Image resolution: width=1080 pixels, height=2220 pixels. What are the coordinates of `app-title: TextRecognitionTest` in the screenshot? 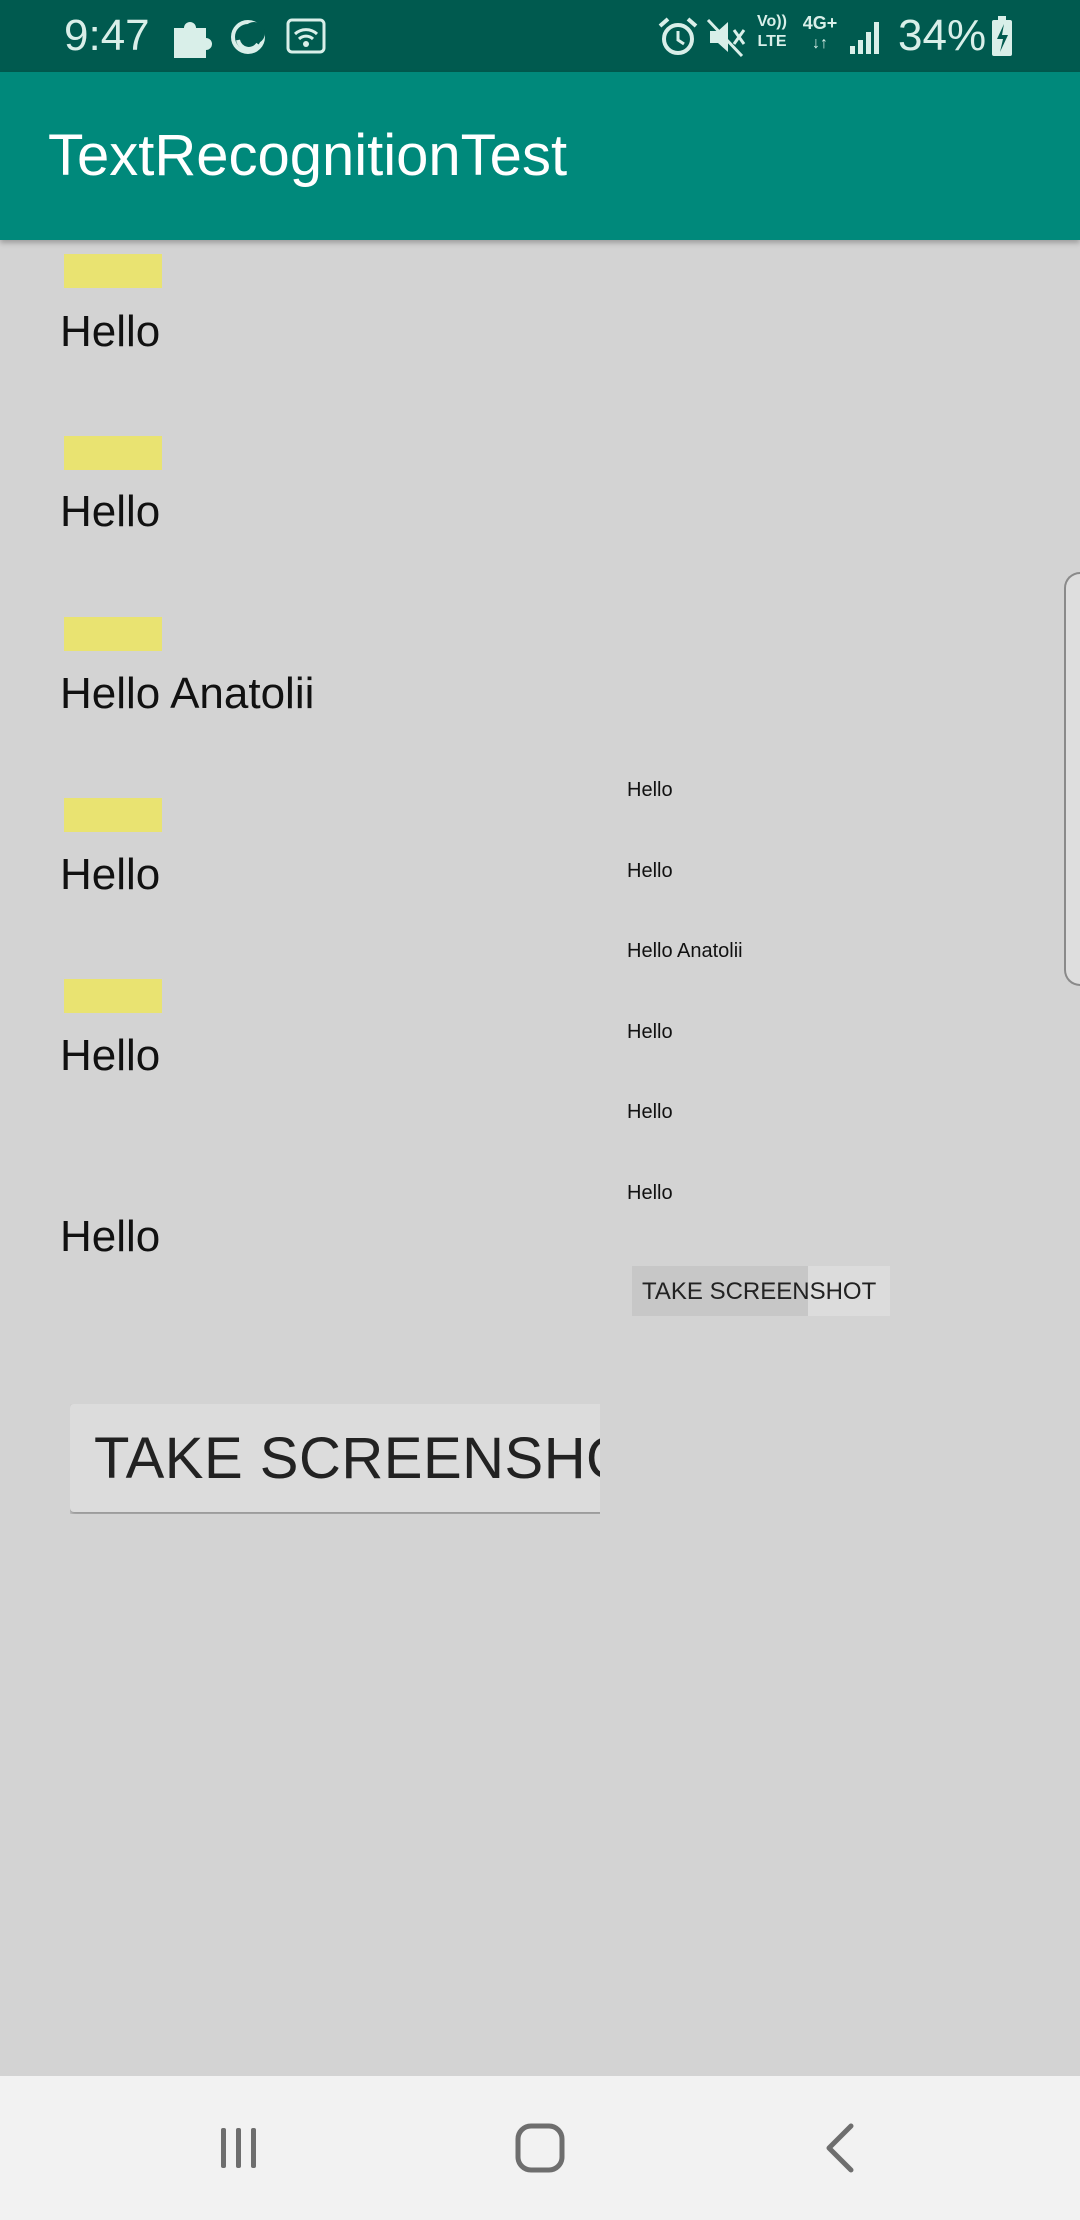 It's located at (308, 155).